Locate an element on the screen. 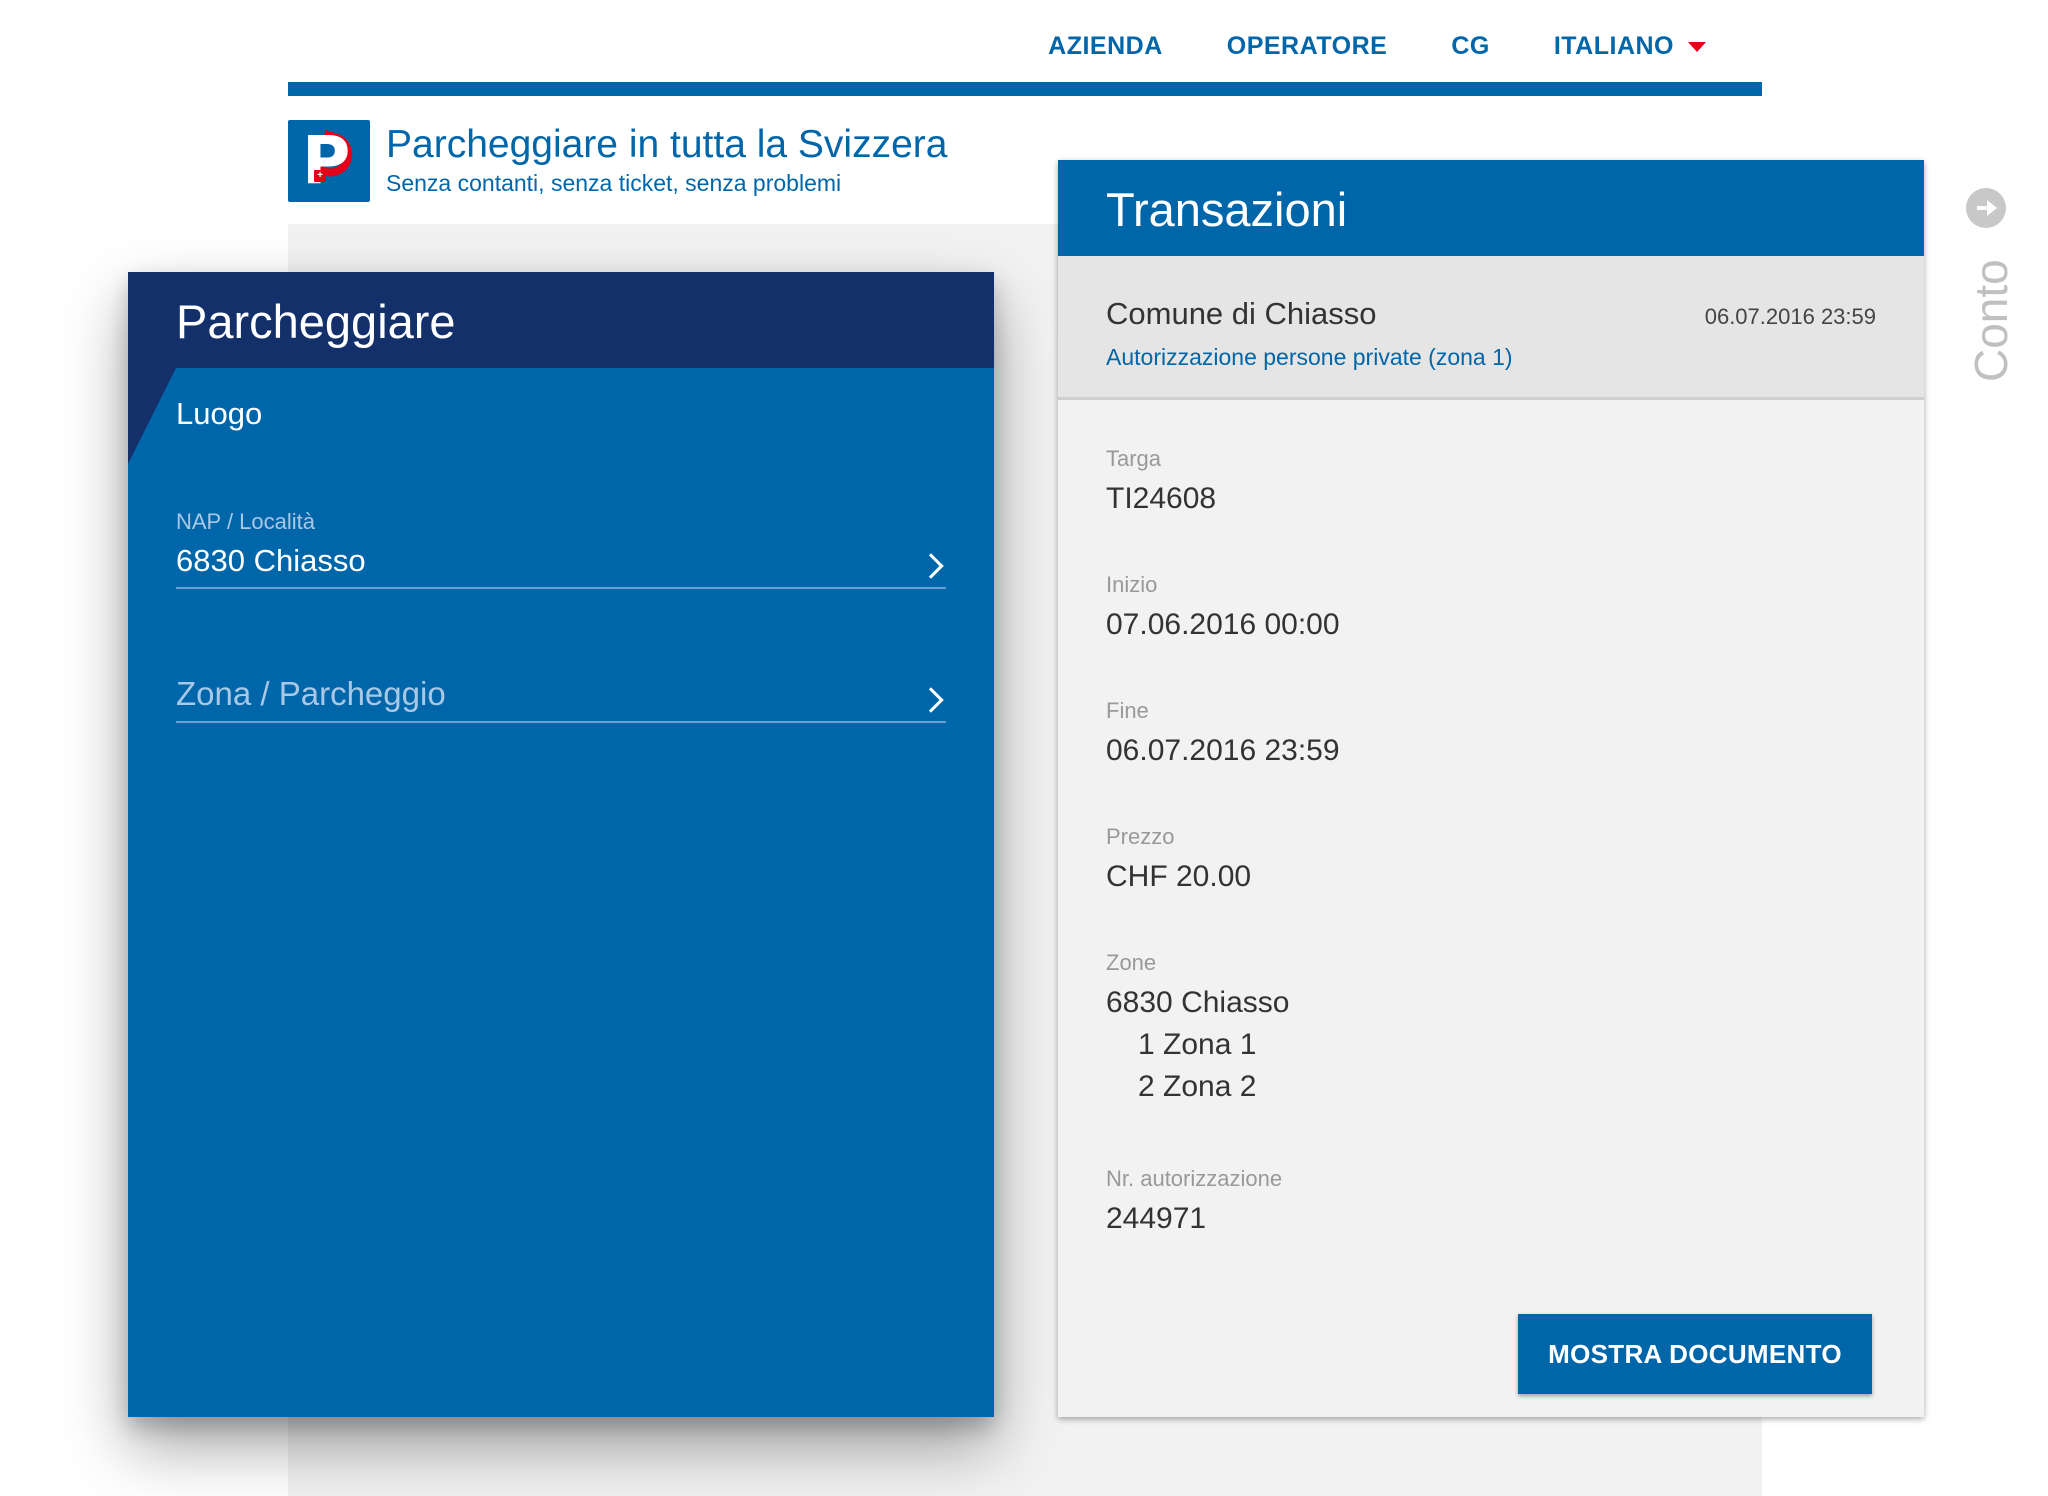 The image size is (2048, 1496). section-luogo: Luogo is located at coordinates (219, 413).